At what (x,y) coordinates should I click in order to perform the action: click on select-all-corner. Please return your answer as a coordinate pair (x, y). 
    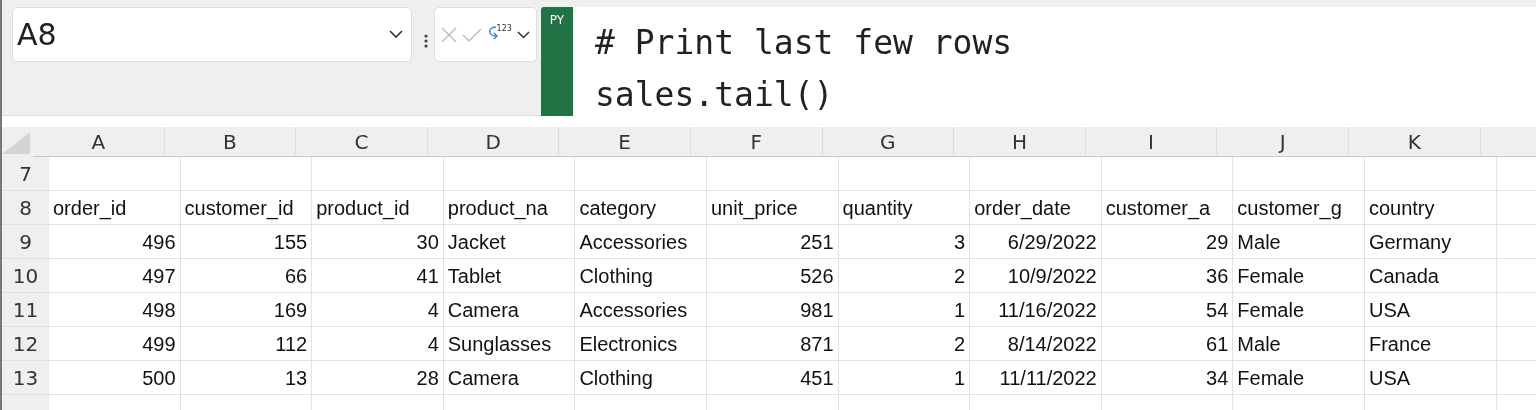
    Looking at the image, I should click on (17, 142).